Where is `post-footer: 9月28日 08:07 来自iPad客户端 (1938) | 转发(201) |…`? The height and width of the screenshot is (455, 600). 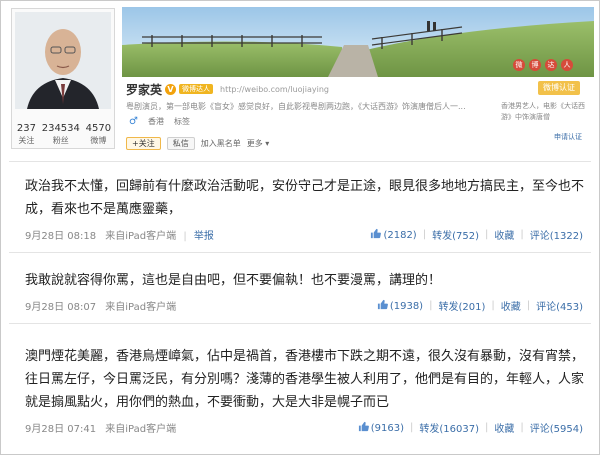
post-footer: 9月28日 08:07 来自iPad客户端 (1938) | 转发(201) |… is located at coordinates (304, 305).